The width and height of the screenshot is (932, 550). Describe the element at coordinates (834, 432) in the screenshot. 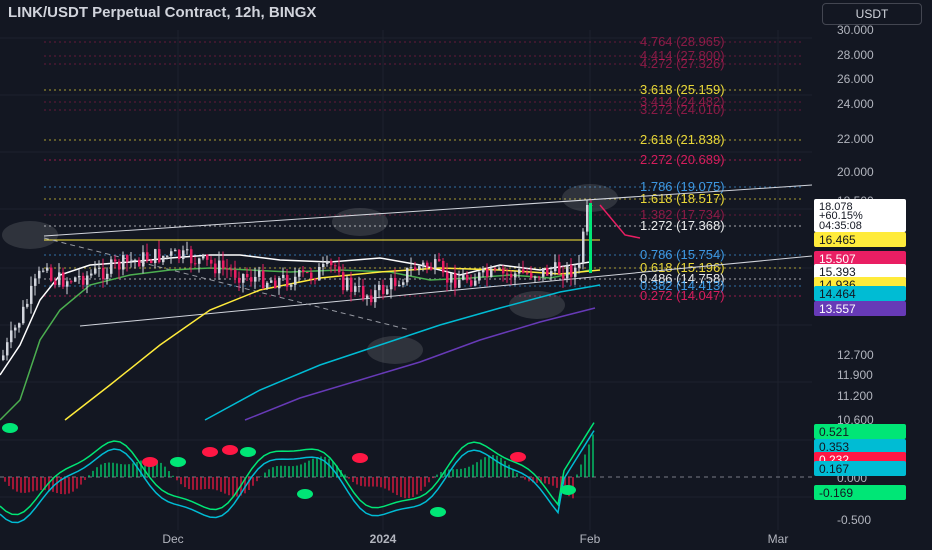

I see `oscillator-tag: 0.521` at that location.